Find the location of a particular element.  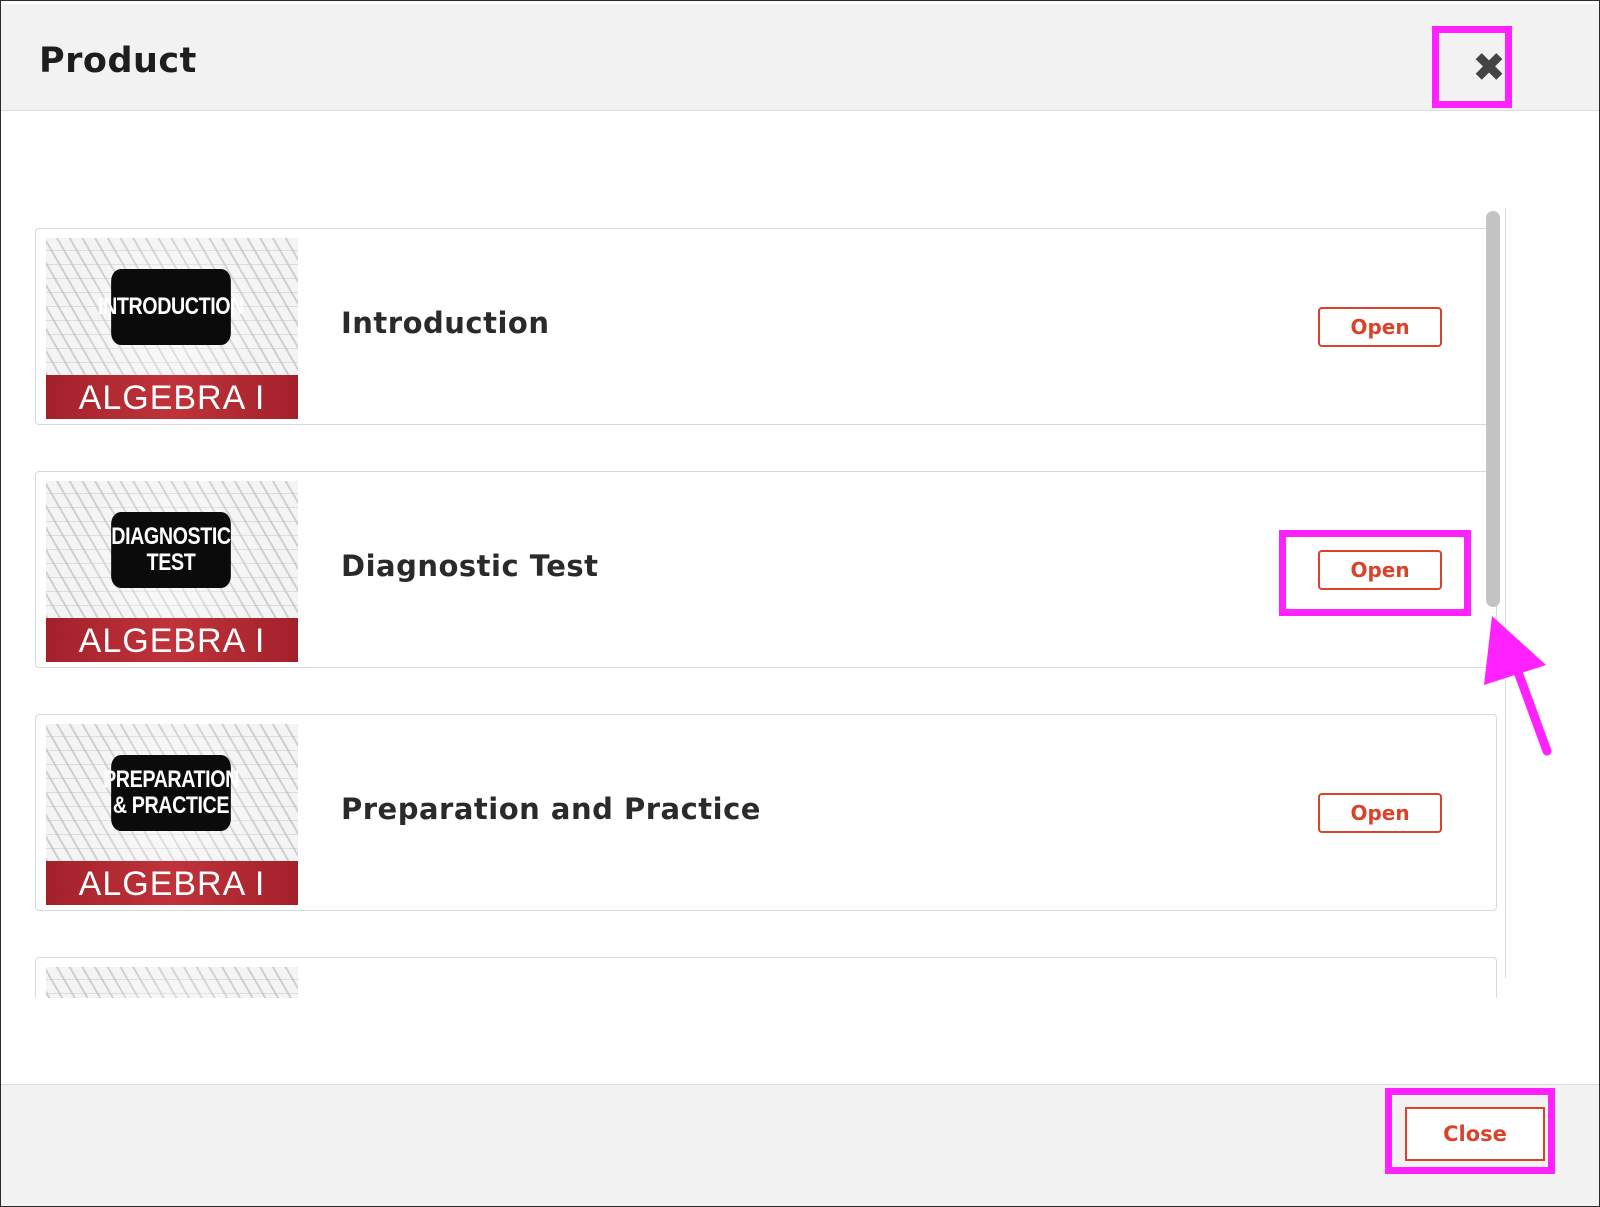

list-item: INTRODUCTION ALGEBRA I Introduction Open is located at coordinates (766, 326).